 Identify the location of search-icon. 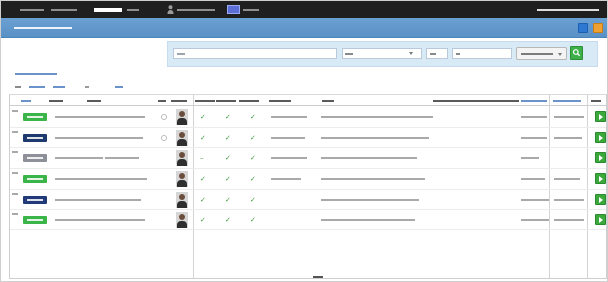
(576, 53).